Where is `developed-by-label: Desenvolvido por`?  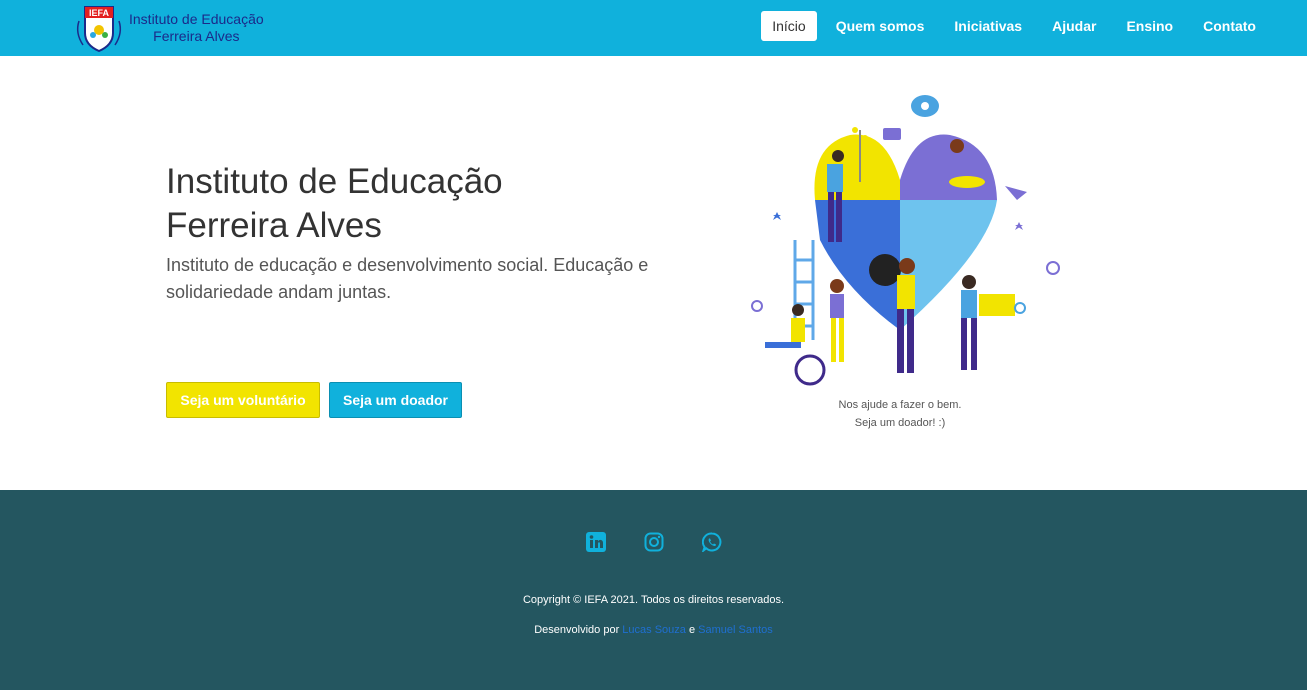 developed-by-label: Desenvolvido por is located at coordinates (577, 630).